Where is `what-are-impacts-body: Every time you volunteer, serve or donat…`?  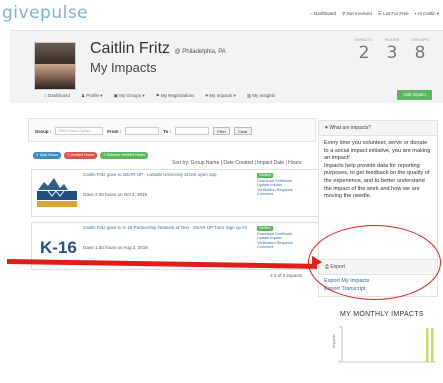
what-are-impacts-body: Every time you volunteer, serve or donat… is located at coordinates (377, 170).